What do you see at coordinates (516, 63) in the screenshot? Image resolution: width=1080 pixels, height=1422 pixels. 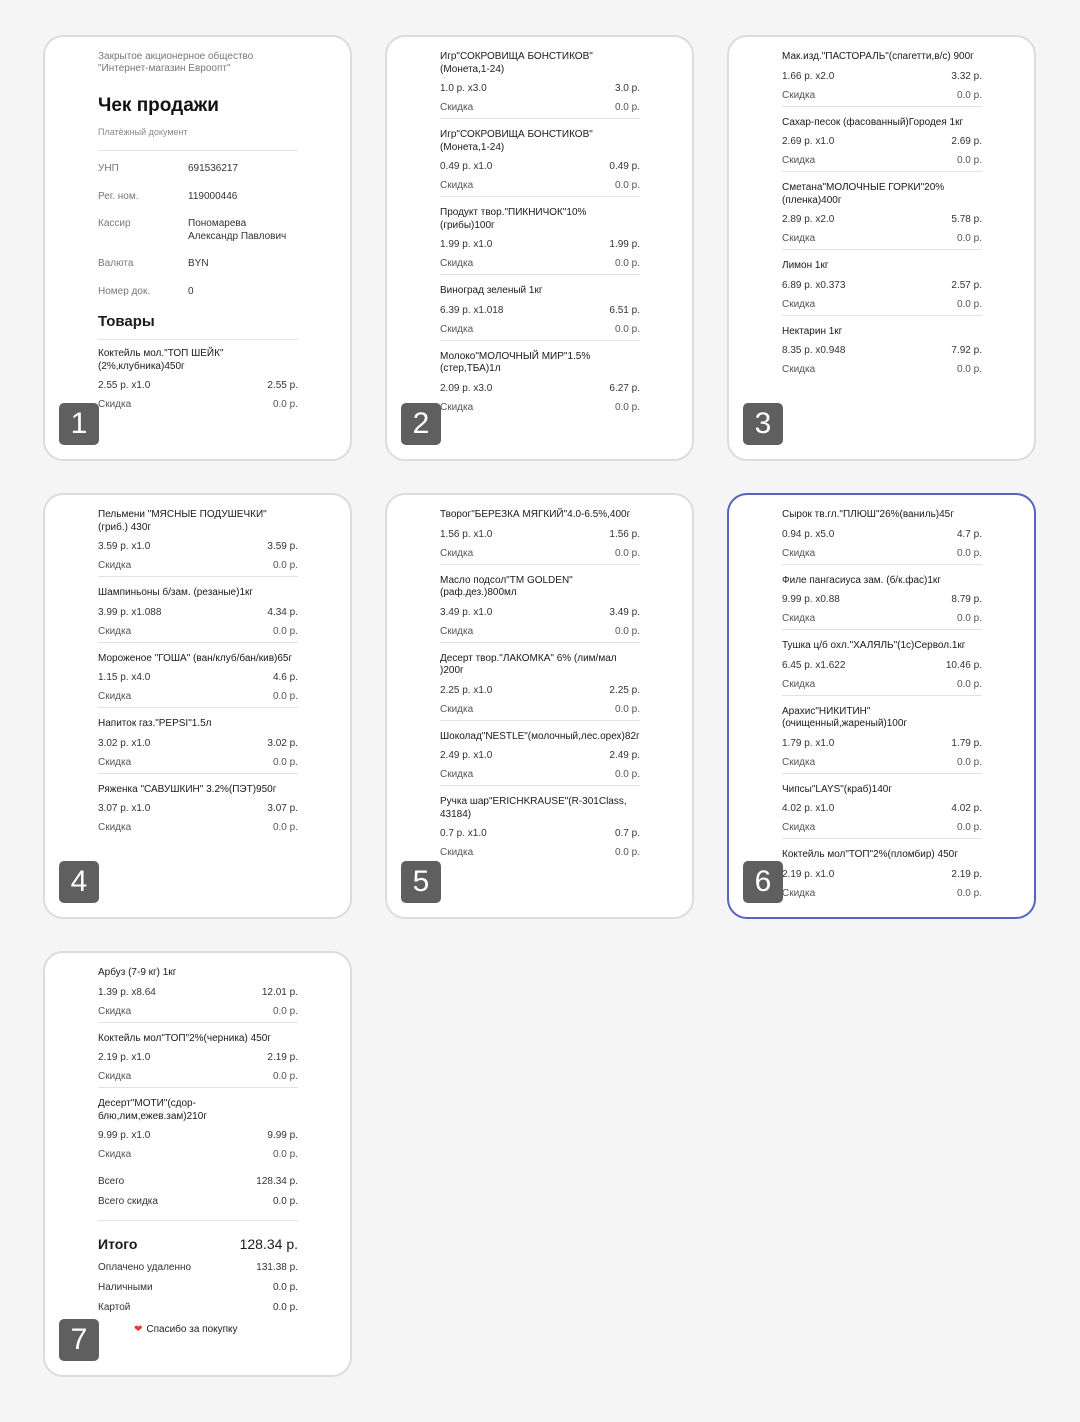 I see `item-name: Игр"СОКРОВИЩА БОНСТИКОВ"(Монета,1-24)` at bounding box center [516, 63].